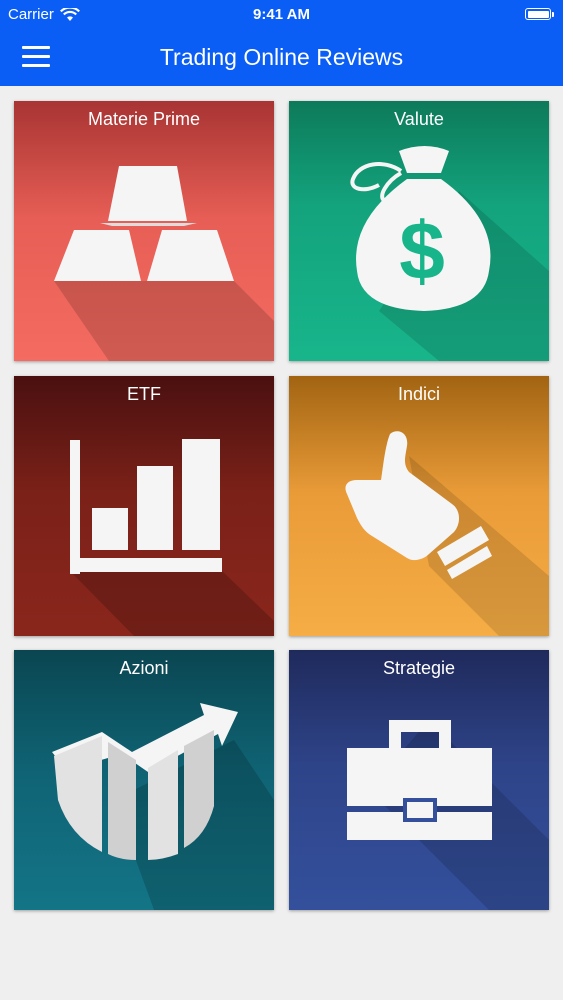 The width and height of the screenshot is (563, 1000). What do you see at coordinates (539, 14) in the screenshot?
I see `battery-icon` at bounding box center [539, 14].